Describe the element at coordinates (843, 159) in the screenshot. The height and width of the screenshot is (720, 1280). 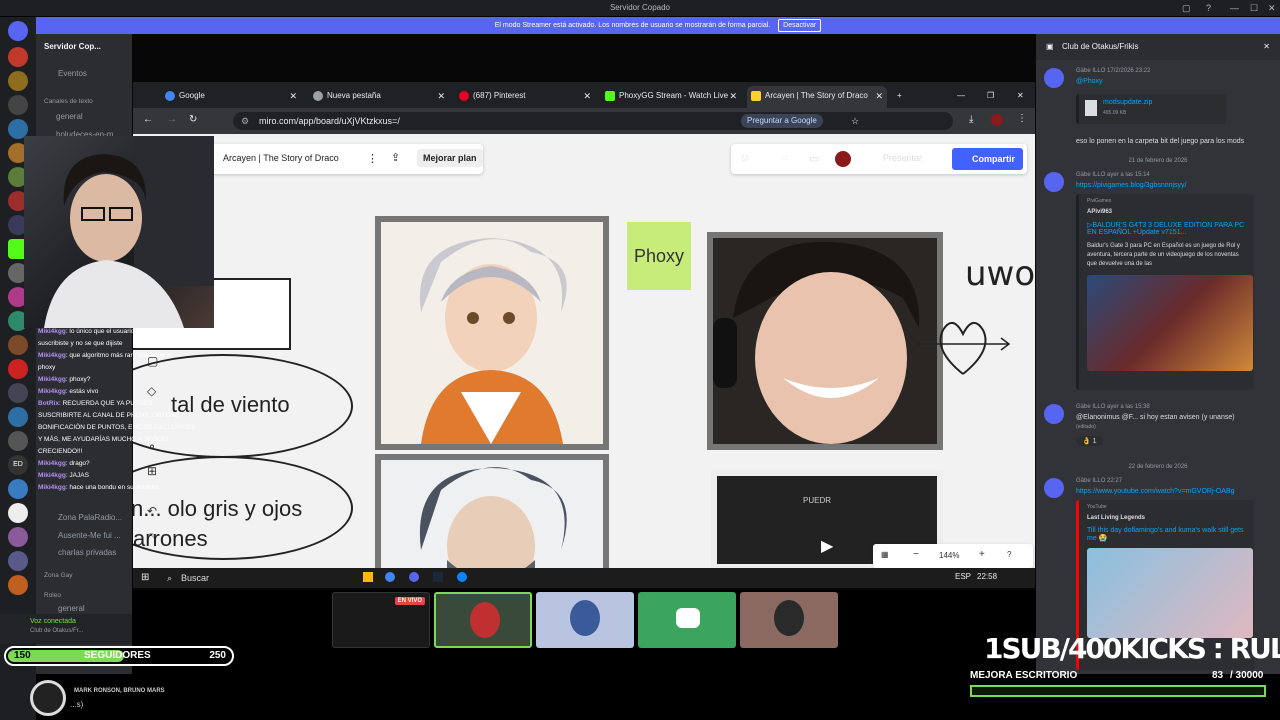
I see `user-avatar` at that location.